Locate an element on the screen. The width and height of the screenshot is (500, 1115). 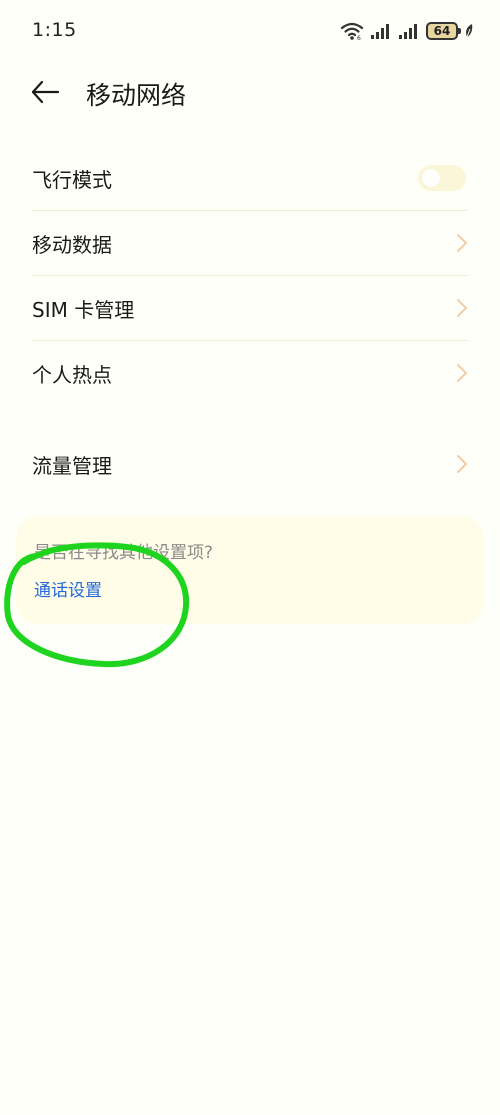
call-settings-link: 通话设置 is located at coordinates (68, 588).